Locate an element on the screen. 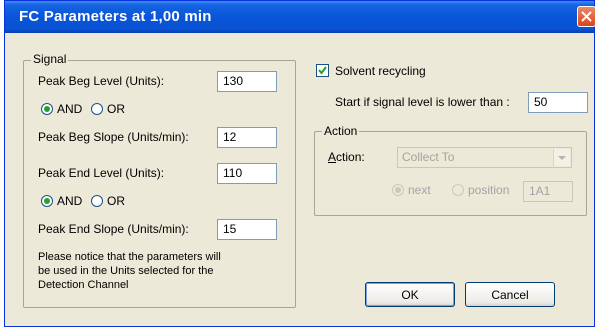 This screenshot has width=595, height=327. peak-beg-slope-input: 12 is located at coordinates (247, 137).